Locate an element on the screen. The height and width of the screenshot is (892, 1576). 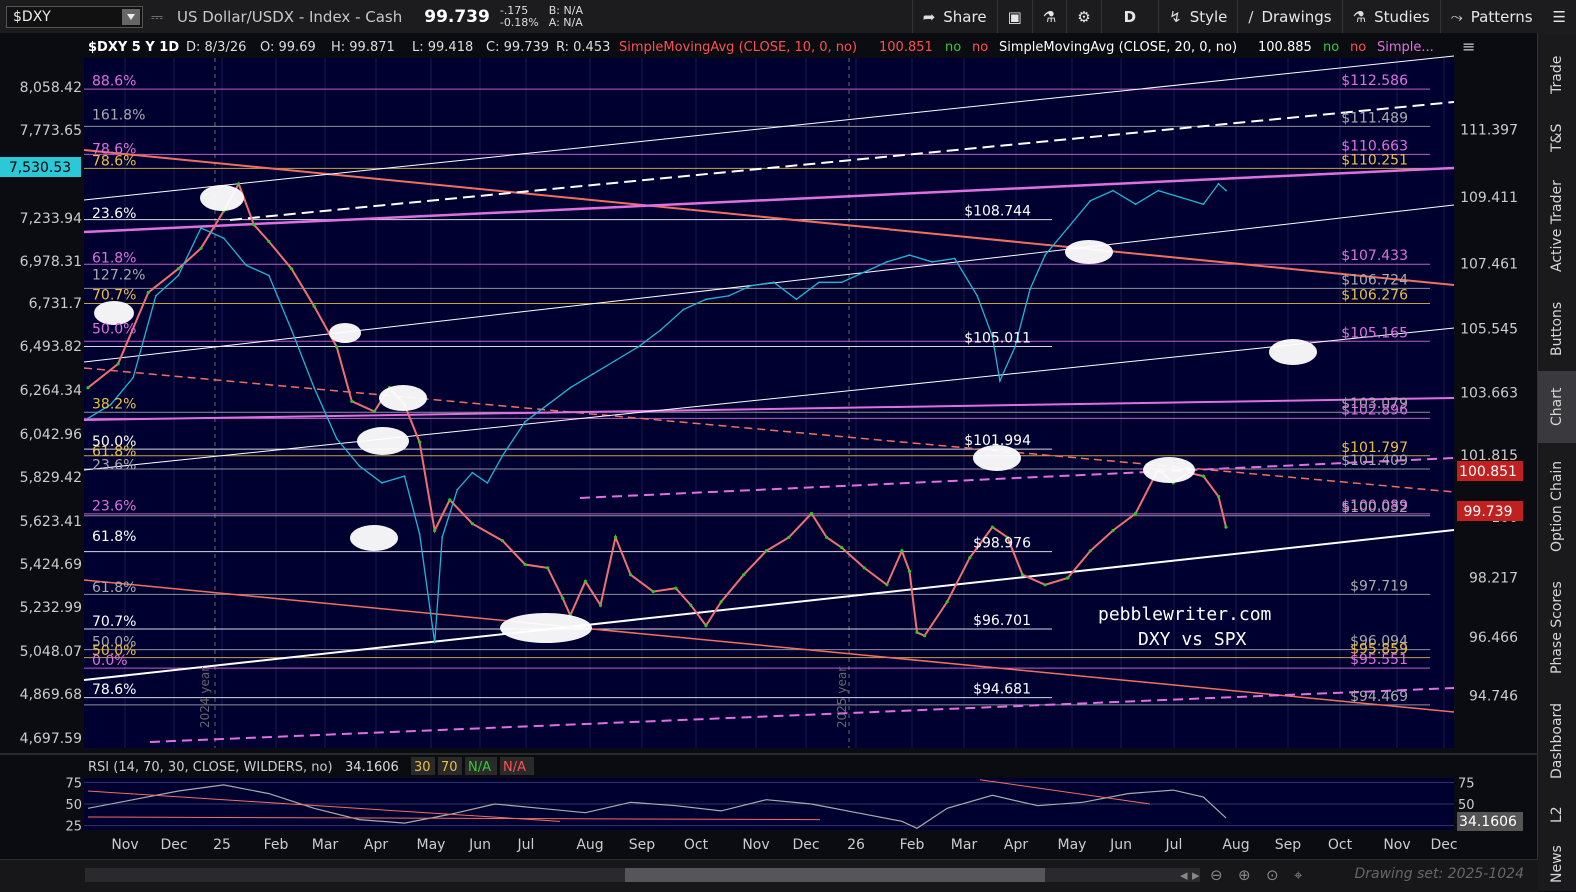
interval-button: D is located at coordinates (1129, 16).